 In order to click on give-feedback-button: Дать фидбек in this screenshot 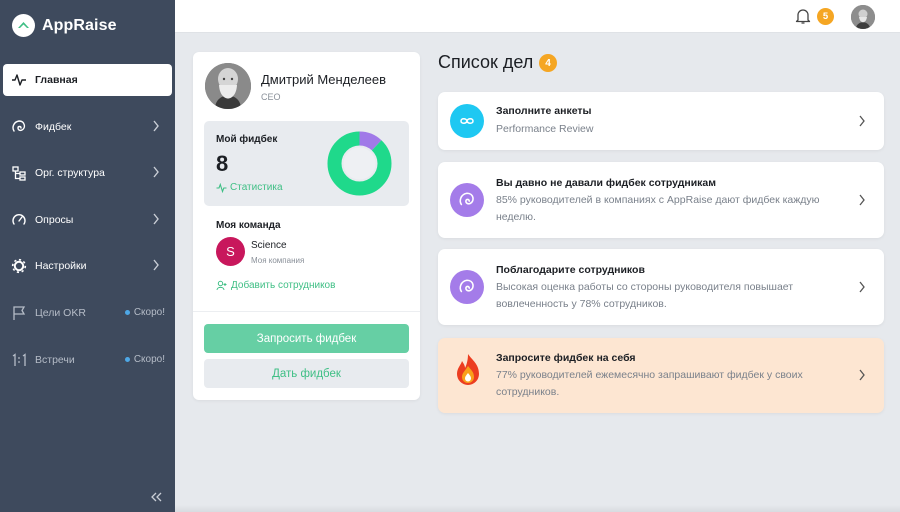, I will do `click(306, 373)`.